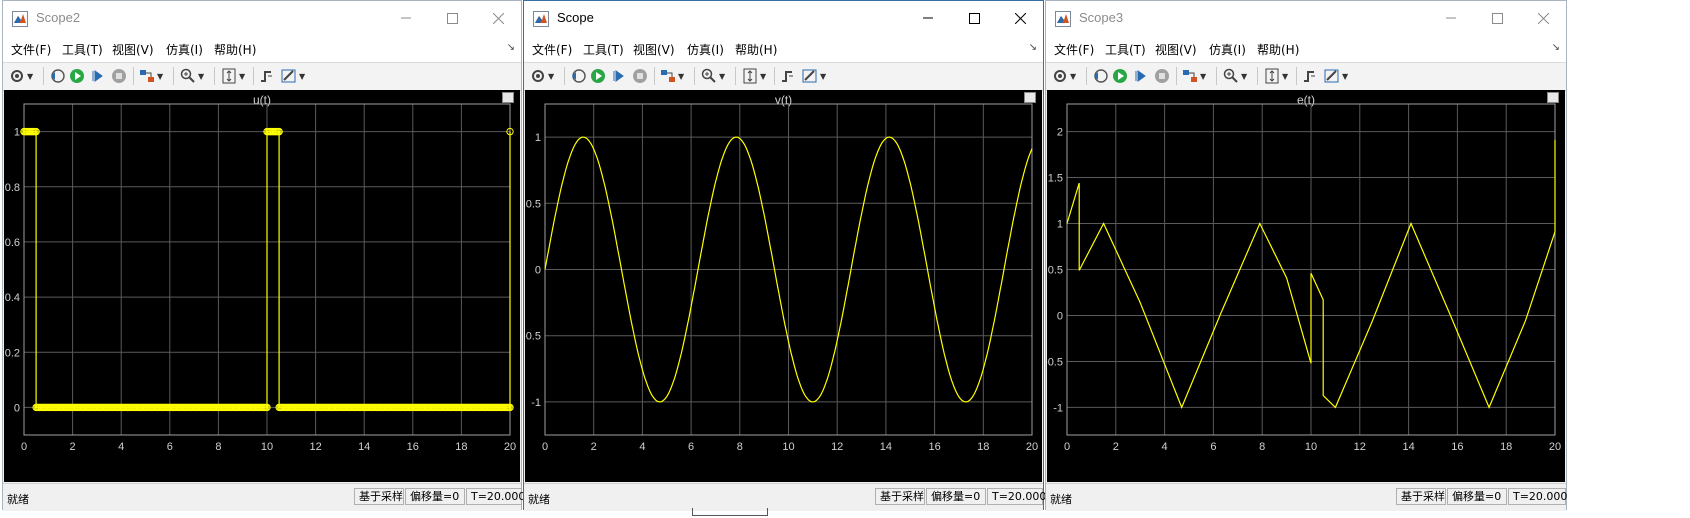 The width and height of the screenshot is (1690, 518). I want to click on toolbar: ▼ ▼ ▼ ▼ ▼, so click(262, 76).